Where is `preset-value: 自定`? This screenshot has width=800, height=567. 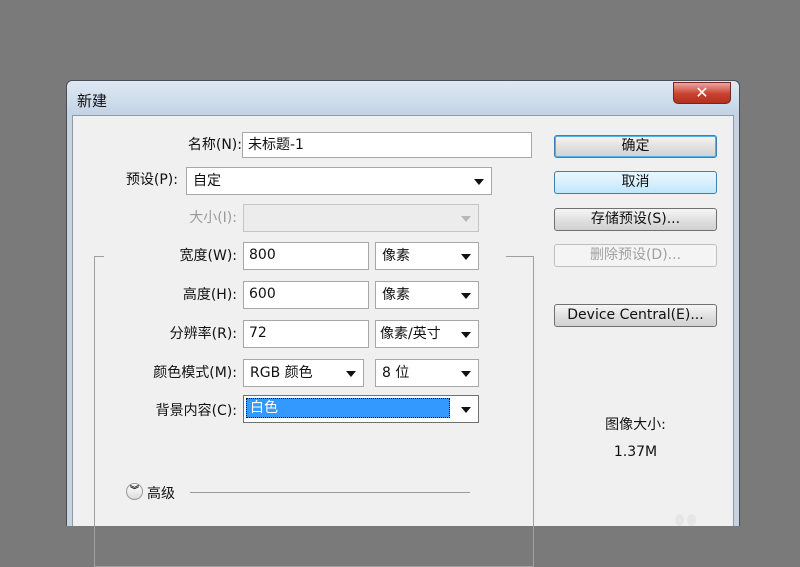 preset-value: 自定 is located at coordinates (207, 181).